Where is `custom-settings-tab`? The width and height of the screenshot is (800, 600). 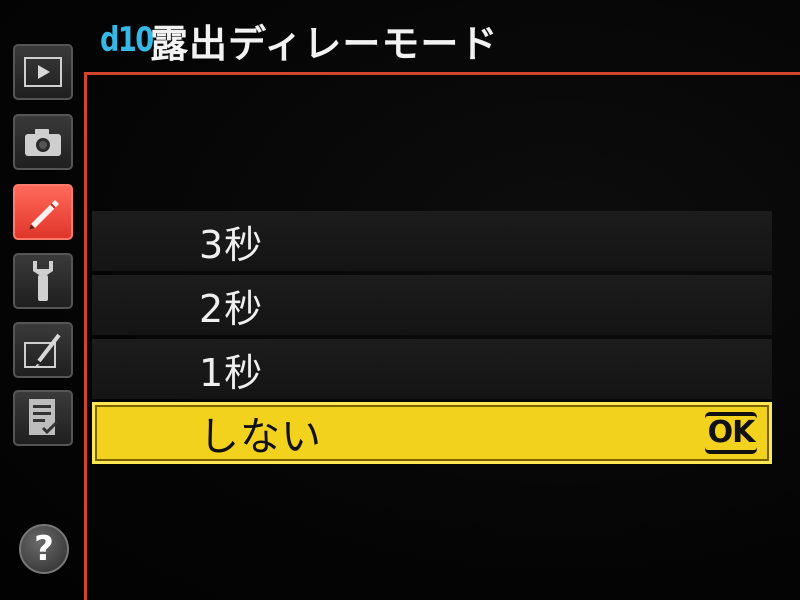
custom-settings-tab is located at coordinates (43, 212).